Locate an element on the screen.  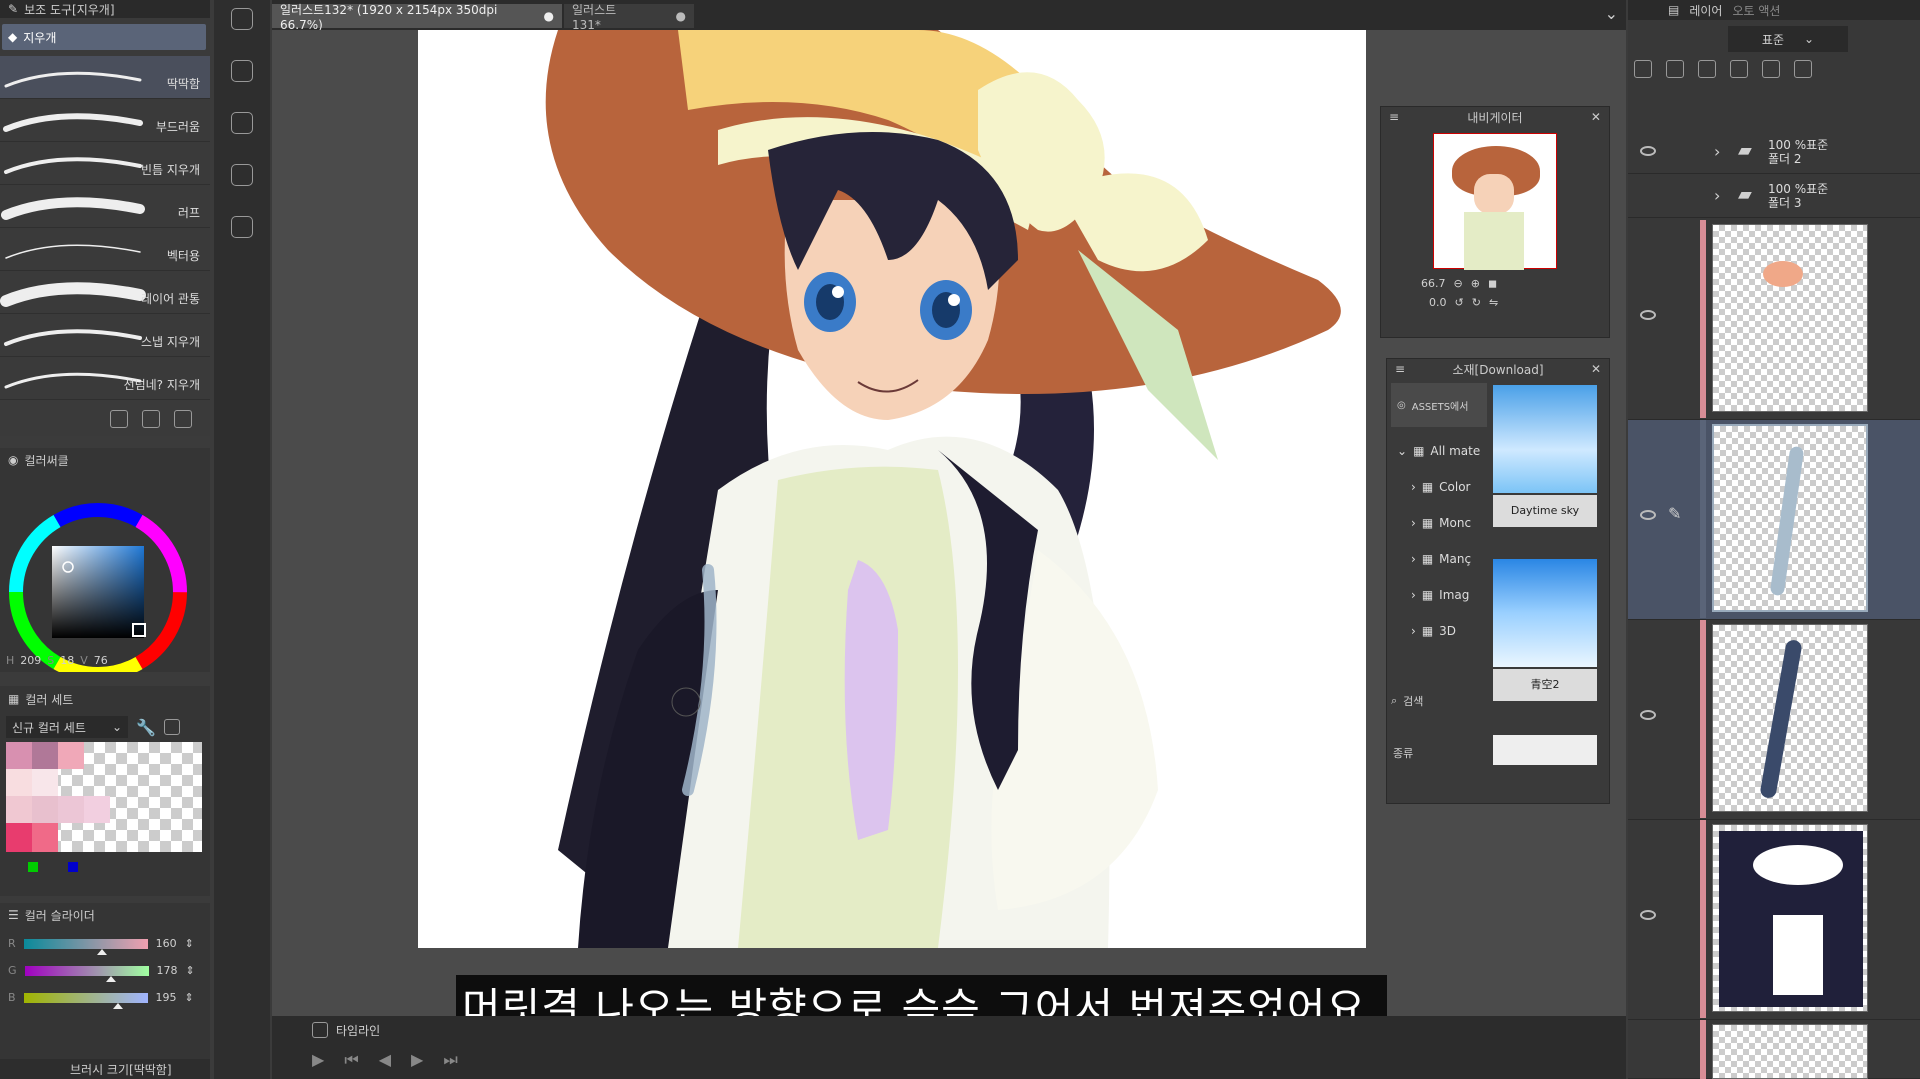
download-icon is located at coordinates (119, 419).